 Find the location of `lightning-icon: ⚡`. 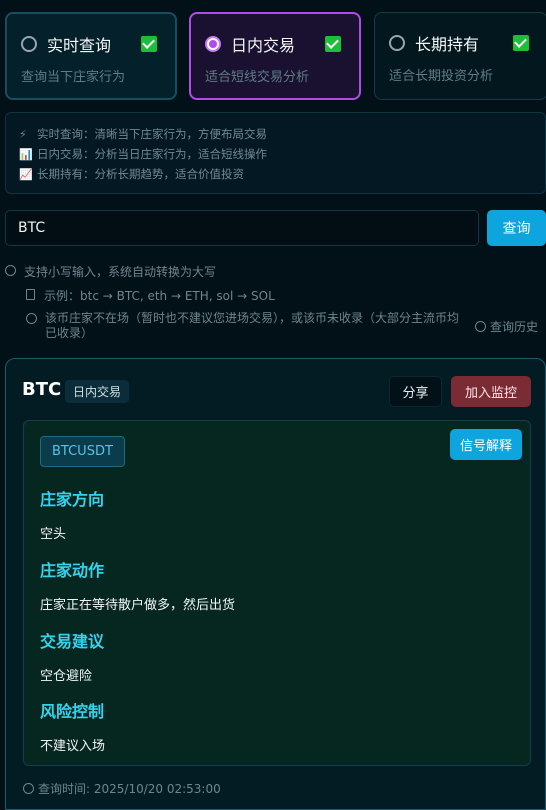

lightning-icon: ⚡ is located at coordinates (23, 134).